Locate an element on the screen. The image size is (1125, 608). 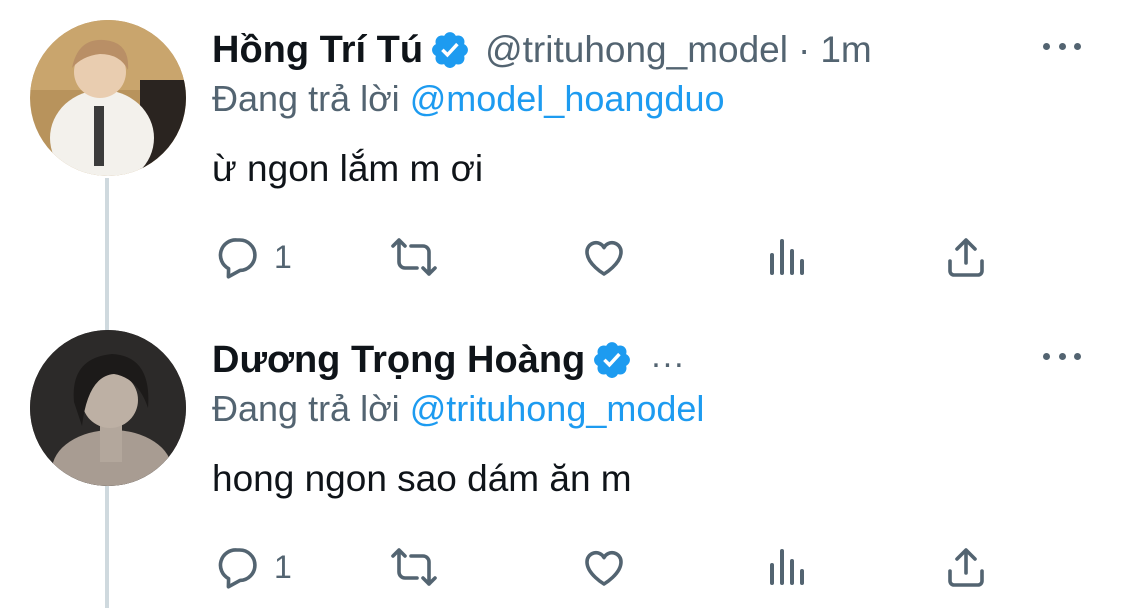
handle: @trituhong_model is located at coordinates (636, 50).